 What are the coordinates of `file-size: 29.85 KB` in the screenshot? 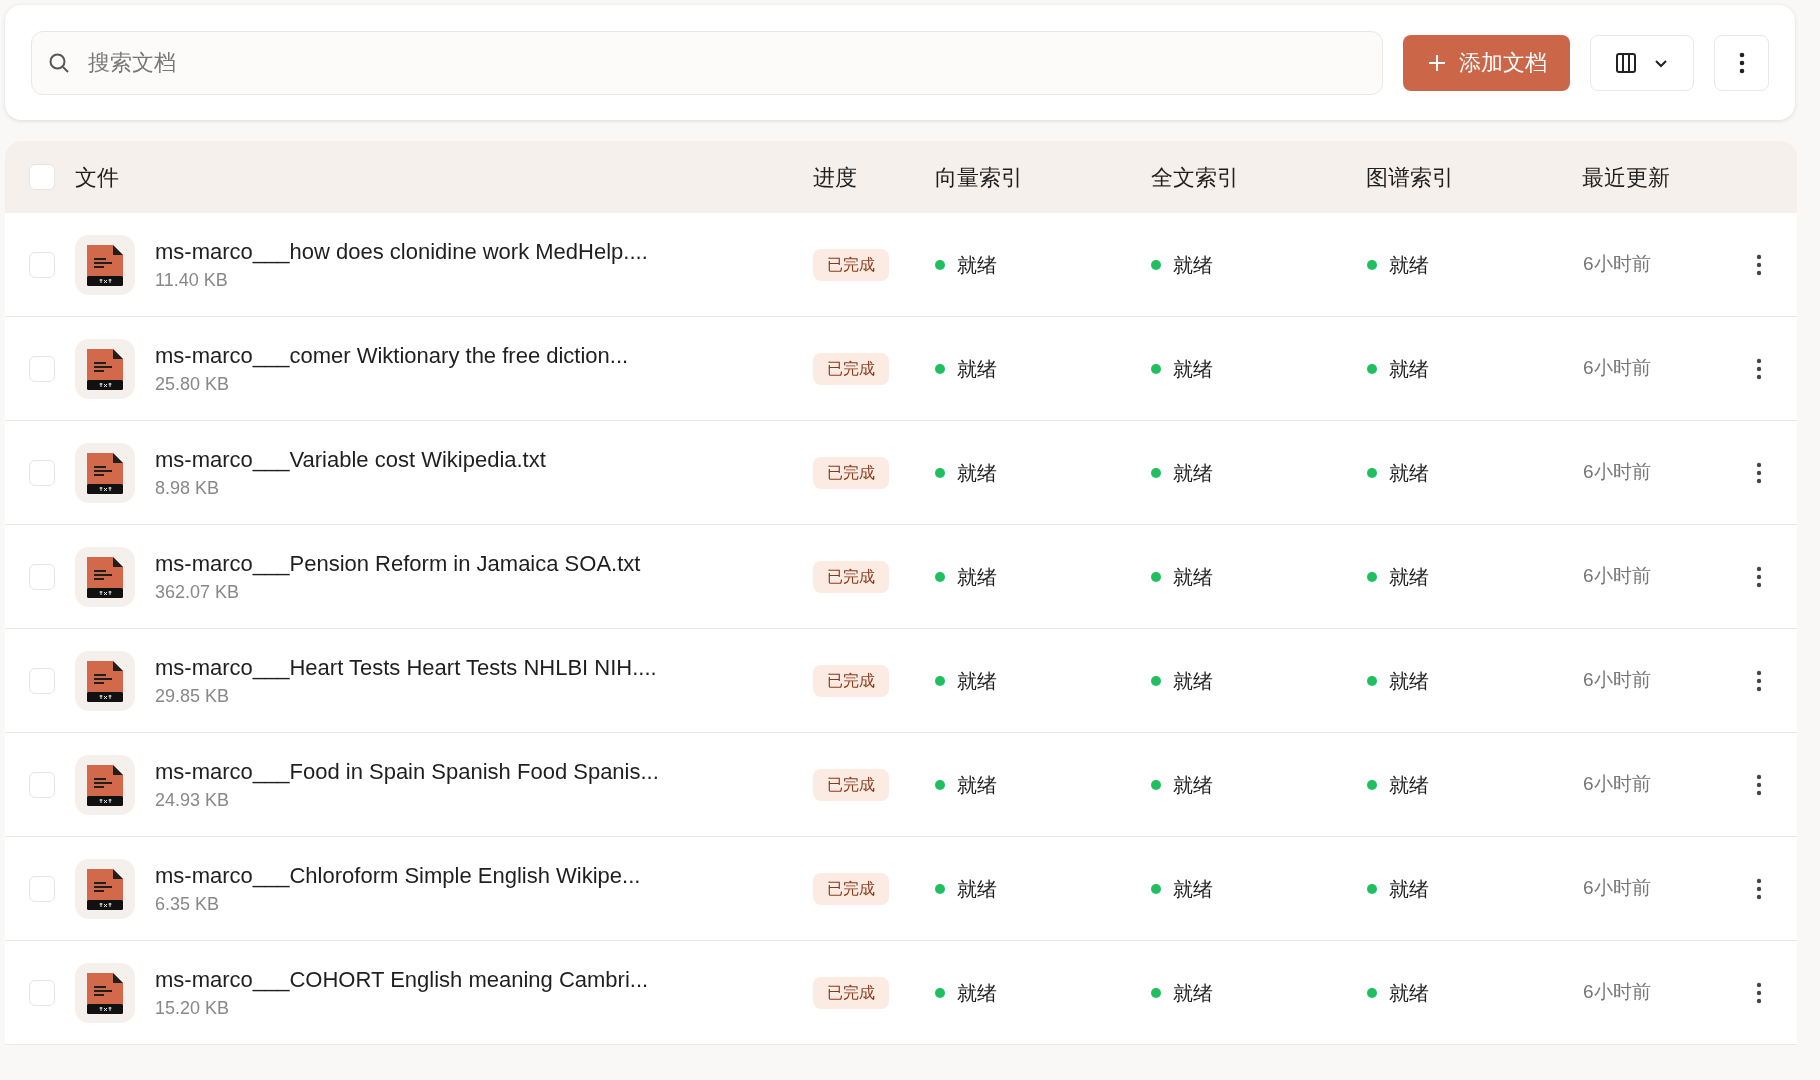 It's located at (193, 696).